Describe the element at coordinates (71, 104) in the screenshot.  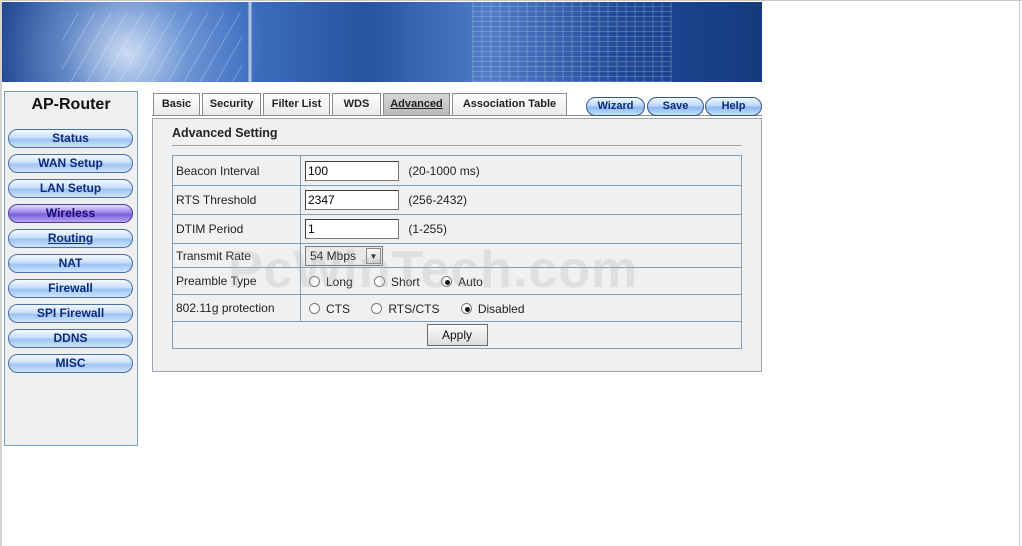
I see `brand-title: AP-Router` at that location.